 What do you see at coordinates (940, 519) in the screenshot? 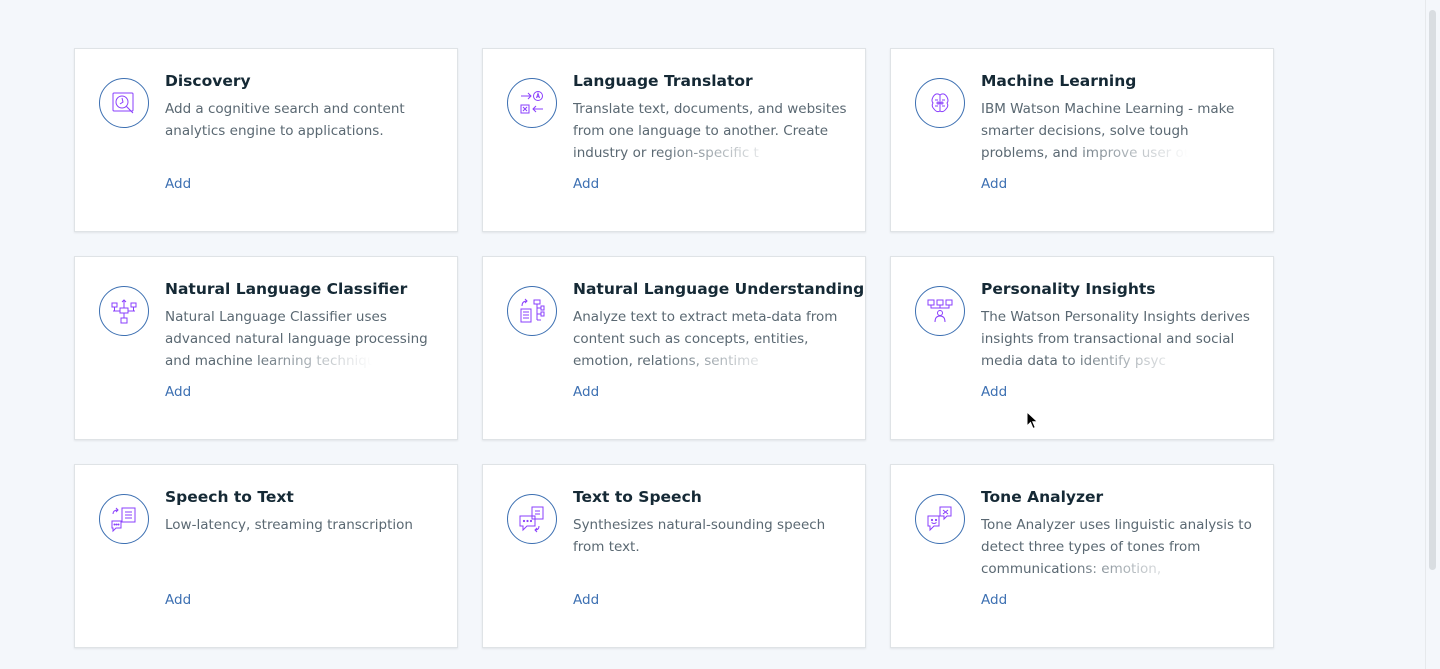
I see `tone-analyzer-icon` at bounding box center [940, 519].